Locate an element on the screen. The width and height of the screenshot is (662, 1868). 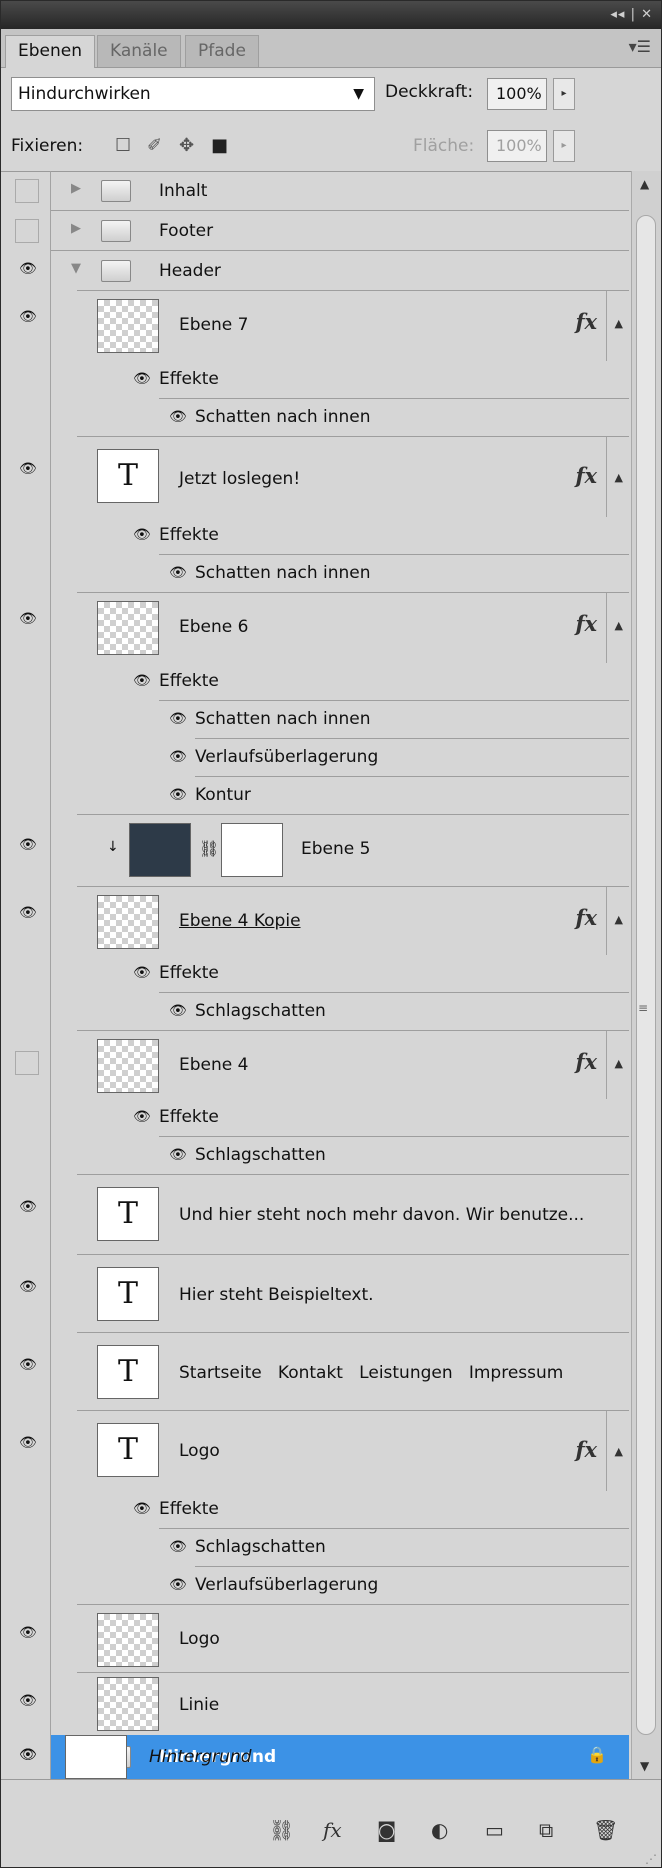
scroll-up-icon: ▲ is located at coordinates (644, 184).